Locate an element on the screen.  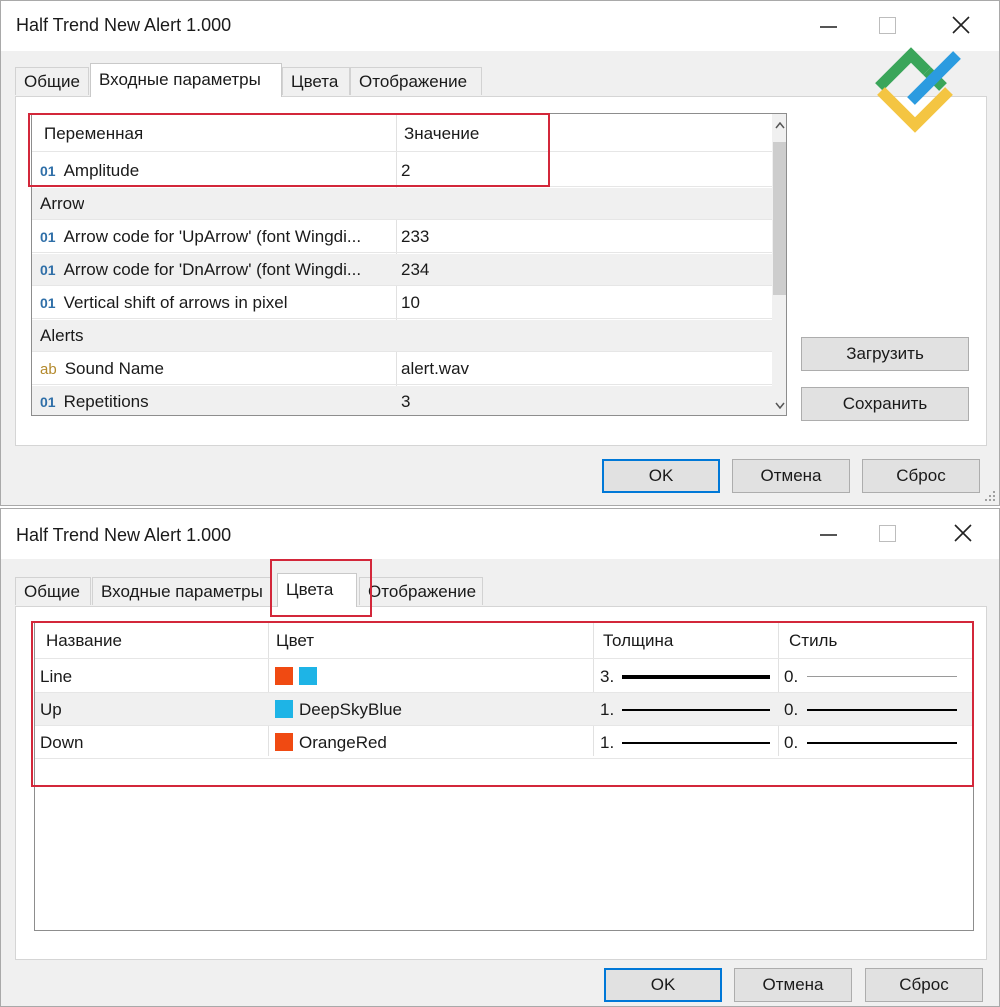
save-button: Сохранить is located at coordinates (885, 404).